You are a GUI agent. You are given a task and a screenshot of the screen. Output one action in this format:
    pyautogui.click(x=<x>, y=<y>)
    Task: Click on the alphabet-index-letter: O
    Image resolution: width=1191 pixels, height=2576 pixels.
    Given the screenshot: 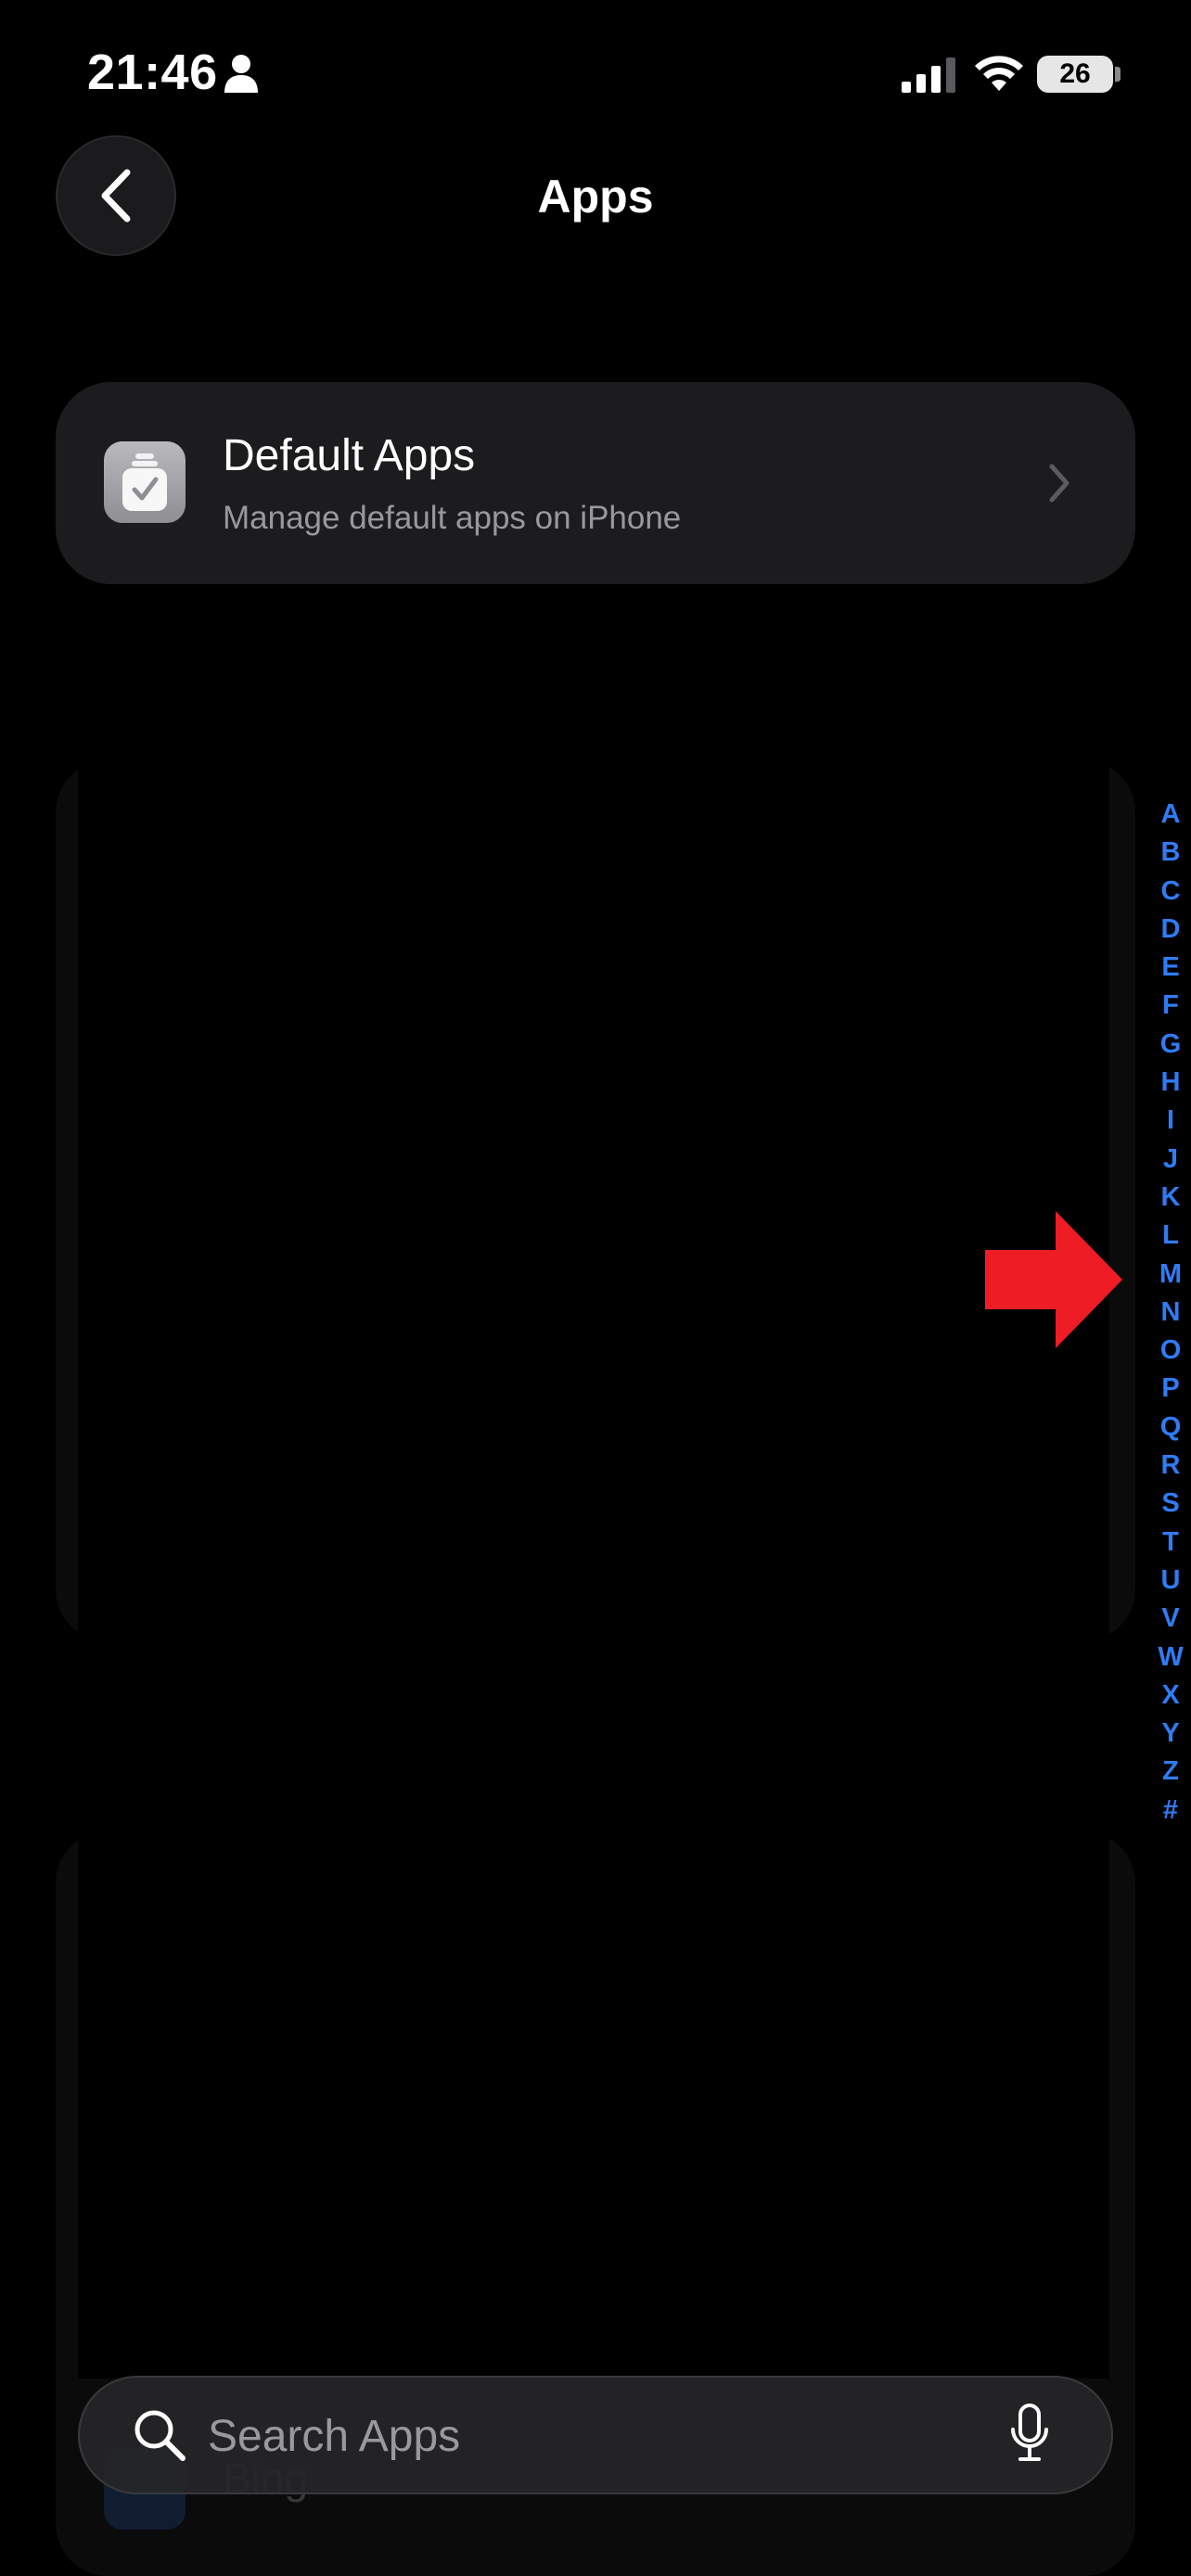 What is the action you would take?
    pyautogui.click(x=1171, y=1351)
    